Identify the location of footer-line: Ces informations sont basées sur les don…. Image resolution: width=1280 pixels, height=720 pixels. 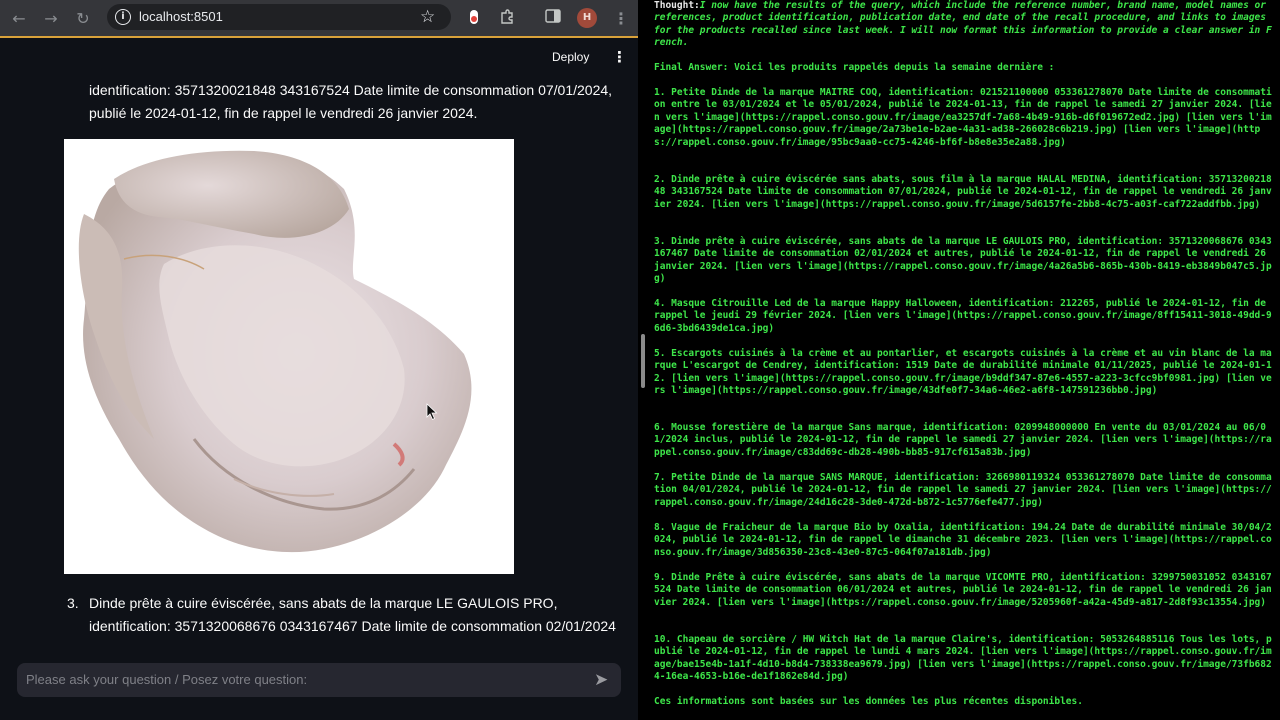
(868, 701).